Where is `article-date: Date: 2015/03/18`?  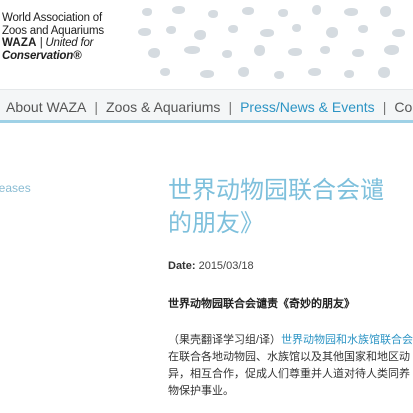
article-date: Date: 2015/03/18 is located at coordinates (211, 266).